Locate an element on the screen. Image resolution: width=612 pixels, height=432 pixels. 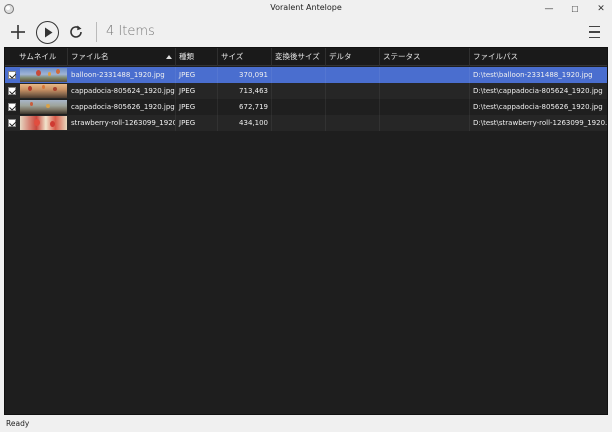
plus-icon is located at coordinates (18, 32).